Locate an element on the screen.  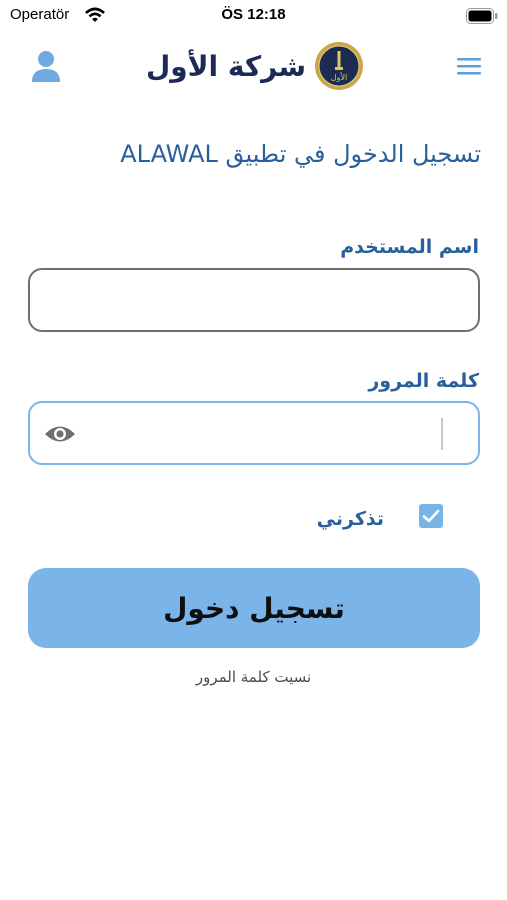
login-button: تسجيل دخول is located at coordinates (254, 608).